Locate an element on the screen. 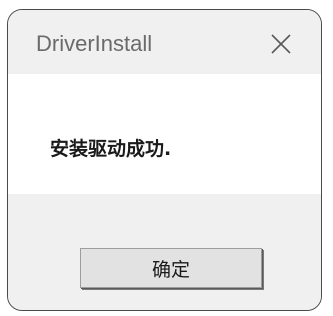 The height and width of the screenshot is (316, 333). window-title: DriverInstall is located at coordinates (94, 43).